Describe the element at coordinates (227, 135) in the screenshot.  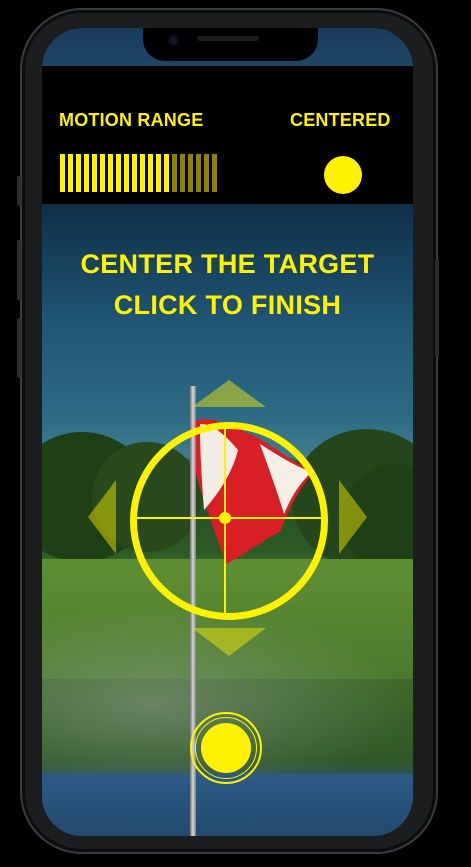
I see `readout-panel: MOTION RANGE CENTERED` at that location.